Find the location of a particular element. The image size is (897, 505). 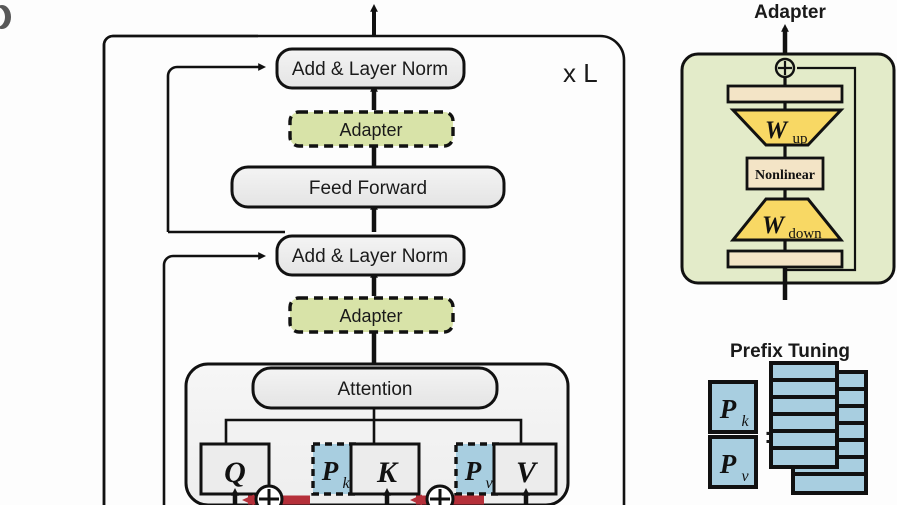

proj-k: K is located at coordinates (385, 469).